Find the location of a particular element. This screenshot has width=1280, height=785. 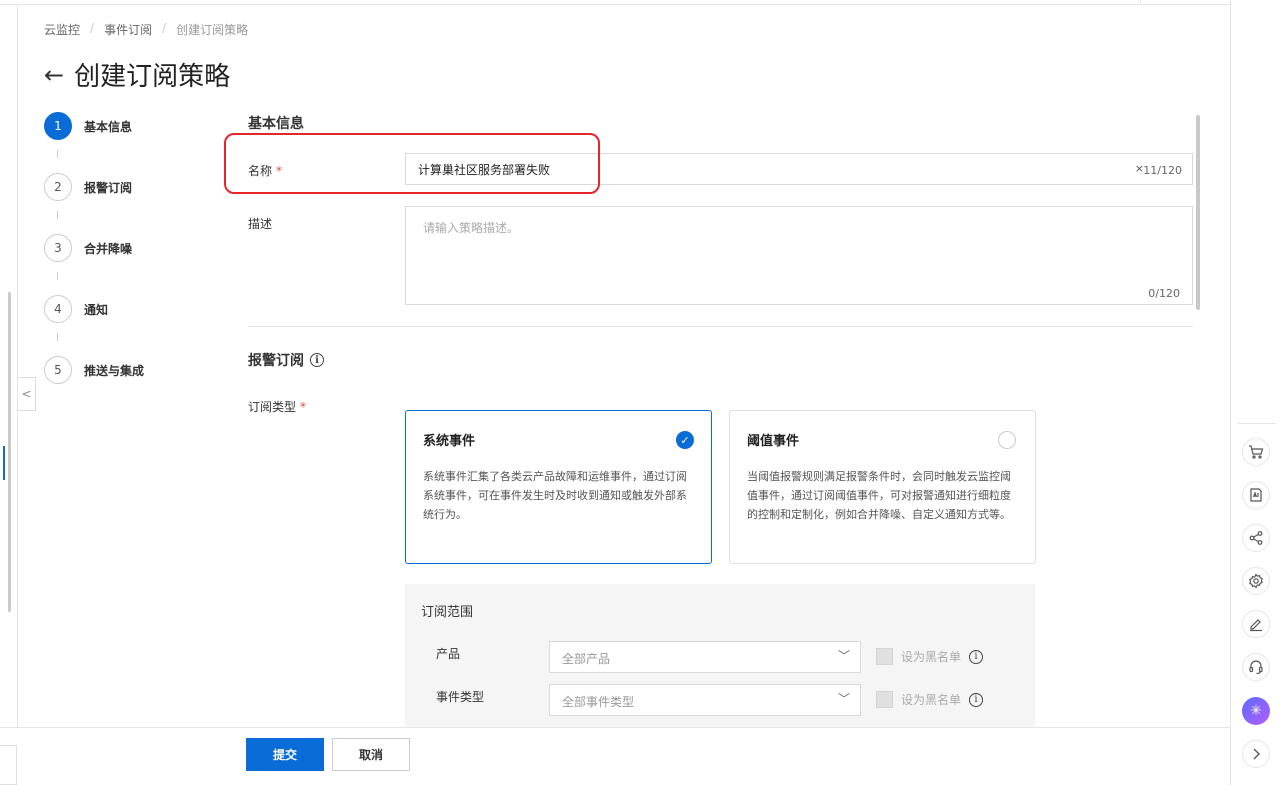

name-char-count: 11/120 is located at coordinates (1162, 170).